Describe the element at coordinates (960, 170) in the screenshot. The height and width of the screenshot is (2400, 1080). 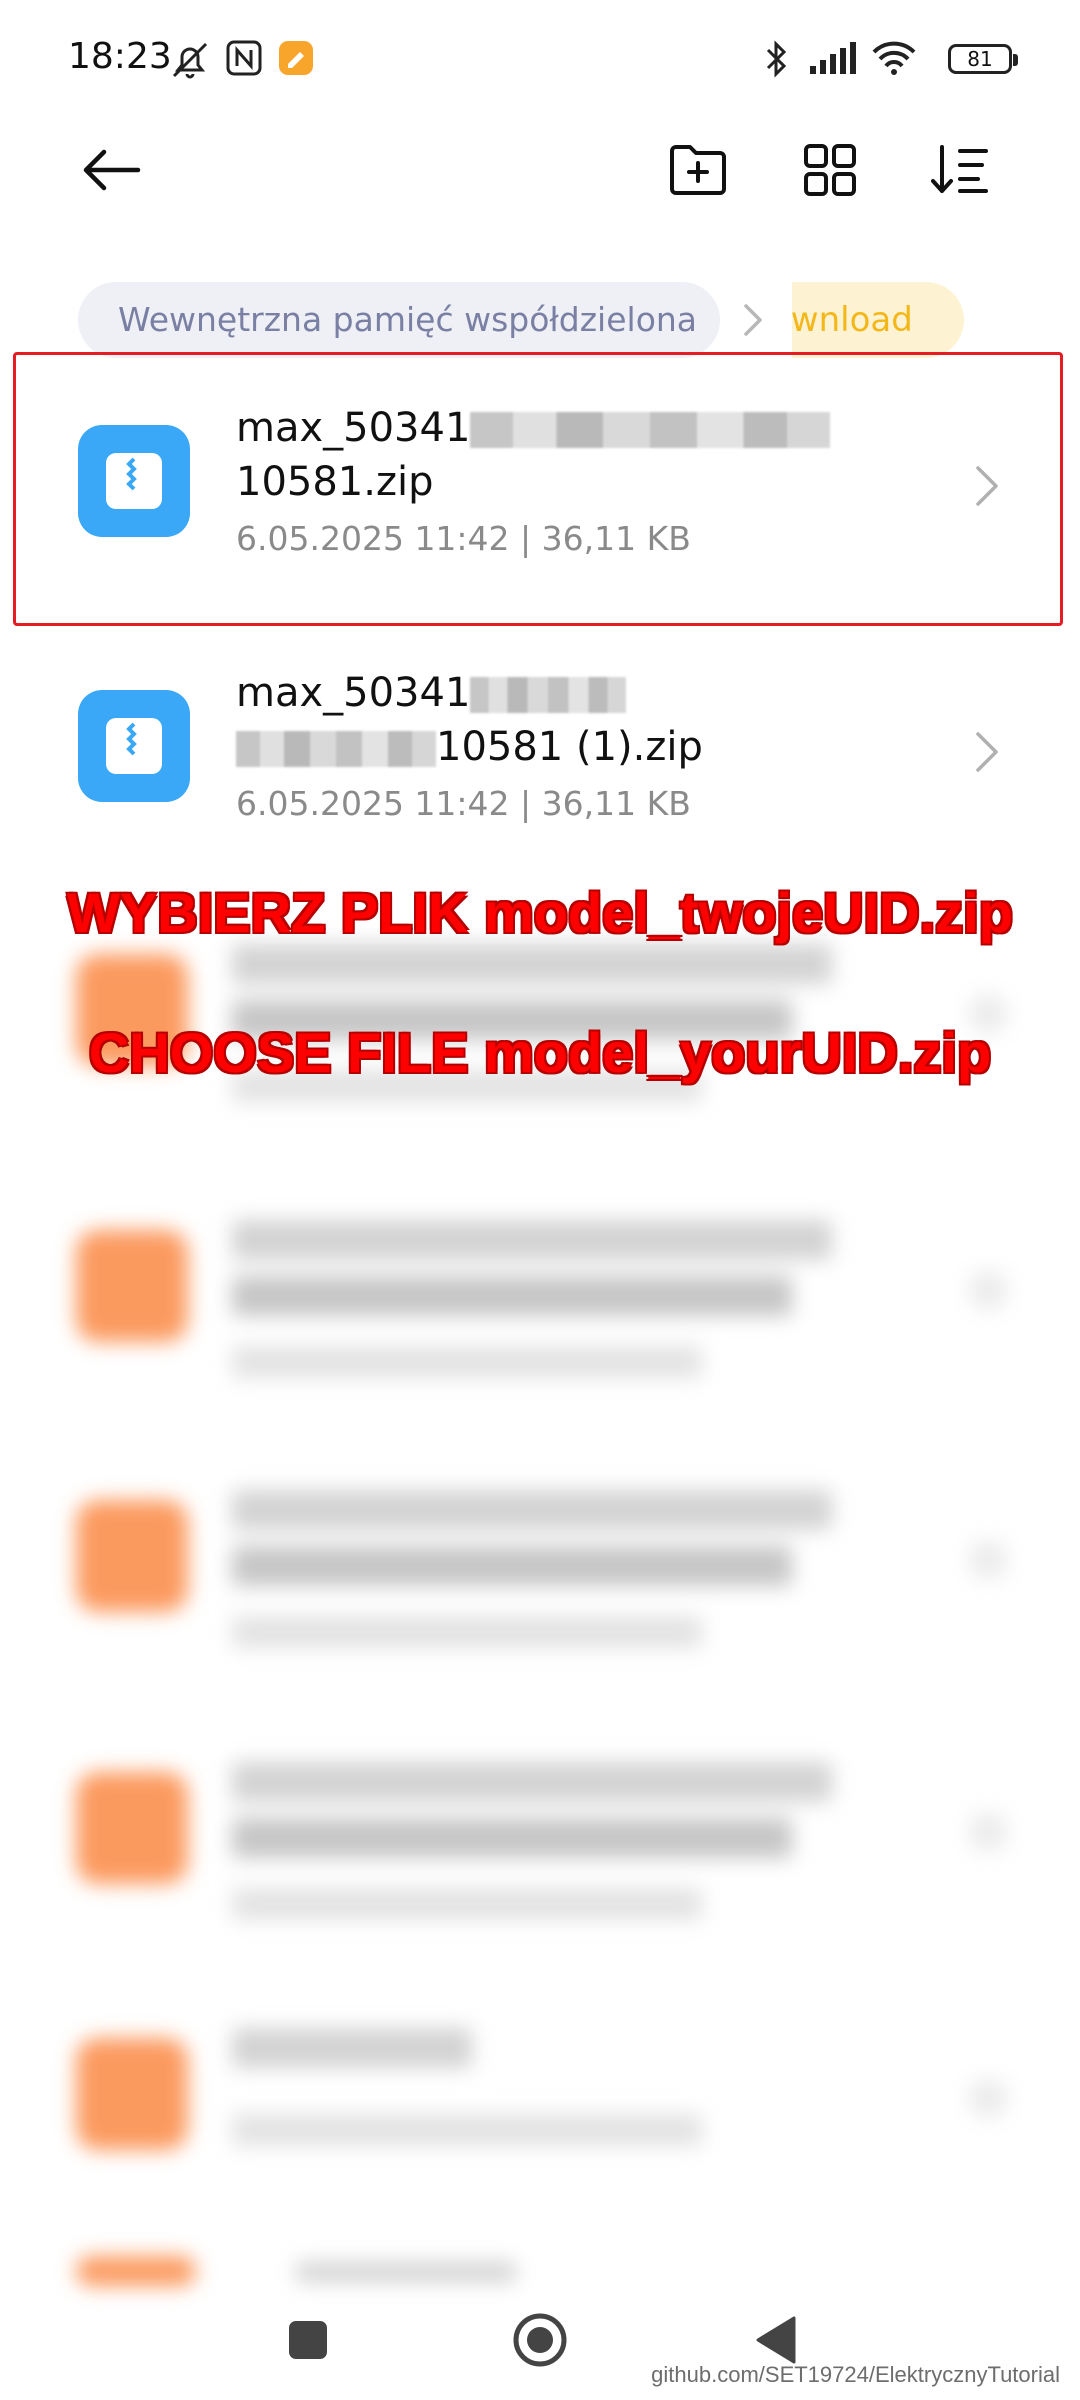
I see `sort-icon` at that location.